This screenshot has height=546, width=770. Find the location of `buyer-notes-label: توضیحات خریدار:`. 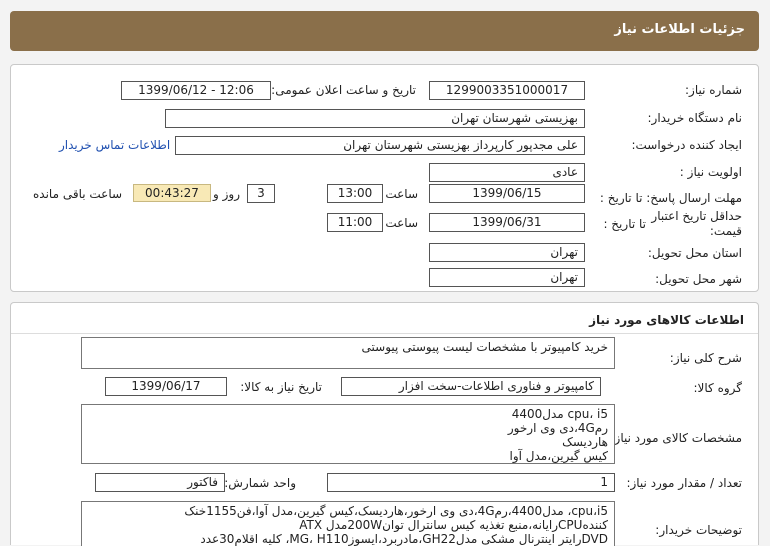

buyer-notes-label: توضیحات خریدار: is located at coordinates (698, 530).